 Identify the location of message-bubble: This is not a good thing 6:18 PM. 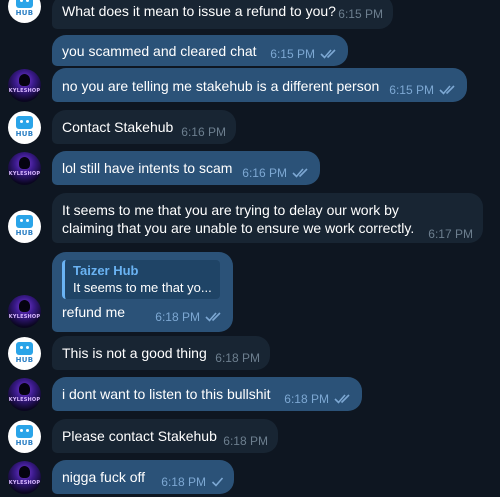
(161, 353).